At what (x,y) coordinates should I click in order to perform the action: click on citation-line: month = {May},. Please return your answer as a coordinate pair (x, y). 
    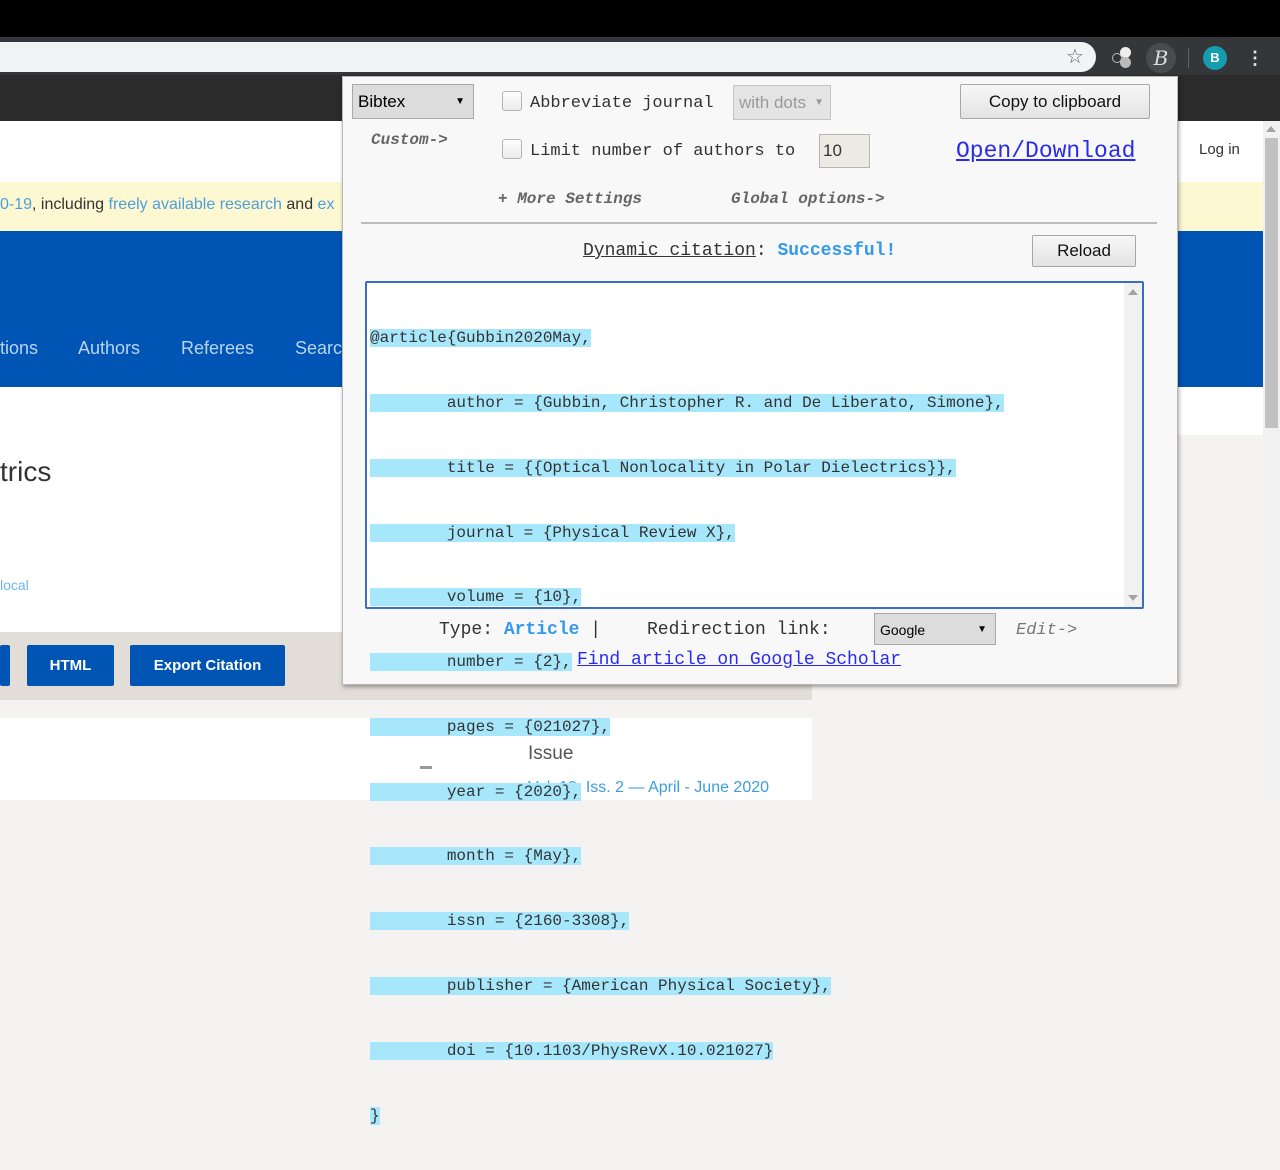
    Looking at the image, I should click on (476, 856).